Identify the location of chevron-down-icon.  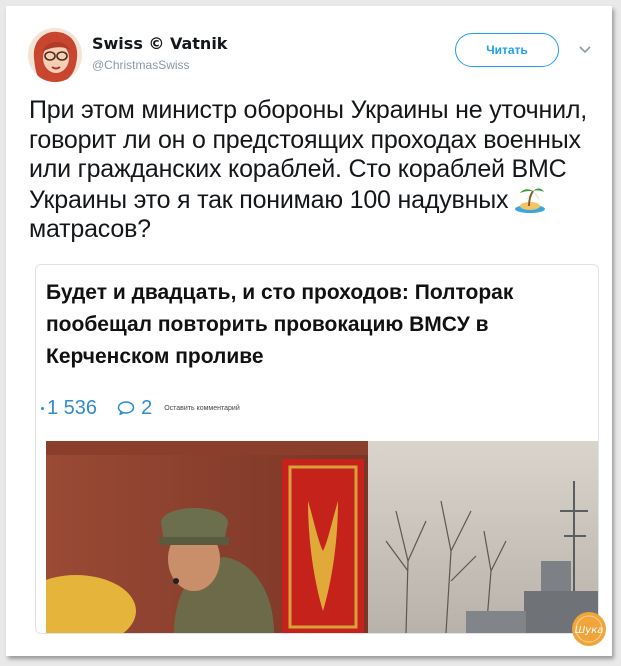
(585, 50).